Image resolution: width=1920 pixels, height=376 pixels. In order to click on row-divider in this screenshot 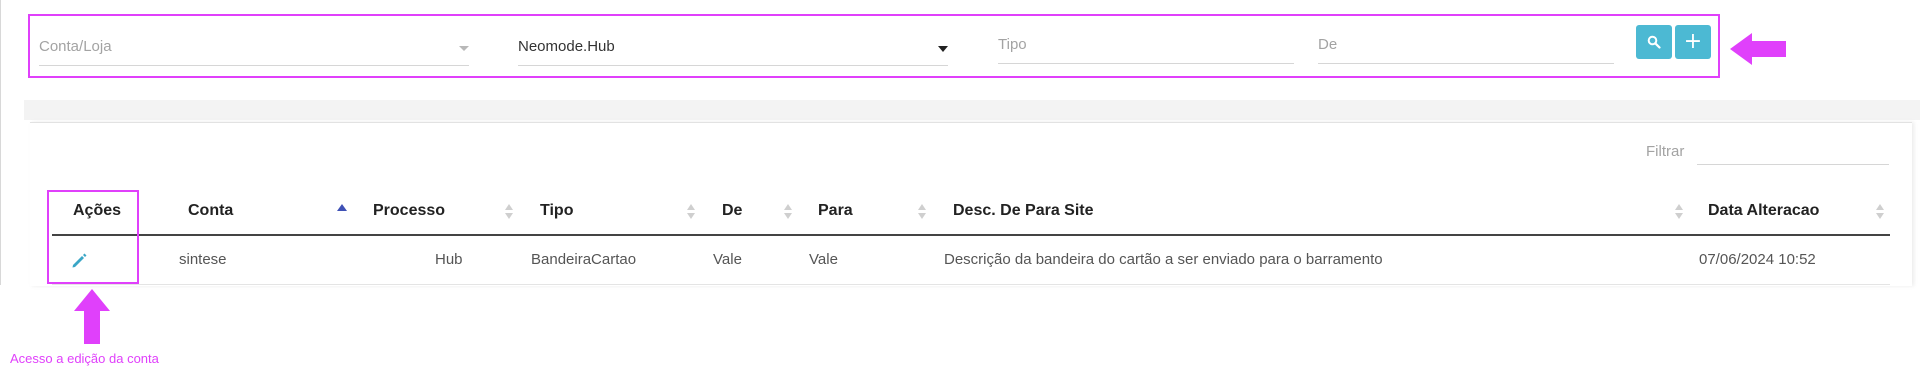, I will do `click(971, 284)`.